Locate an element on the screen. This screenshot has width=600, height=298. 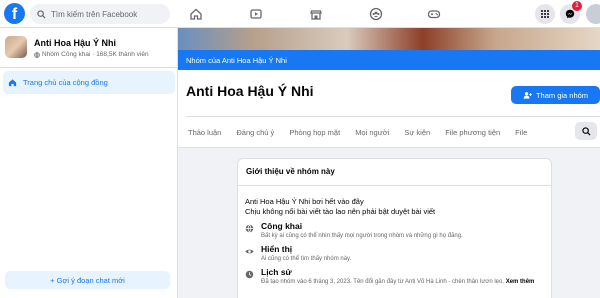
group-name: Anti Hoa Hậu Ý Nhi is located at coordinates (91, 43).